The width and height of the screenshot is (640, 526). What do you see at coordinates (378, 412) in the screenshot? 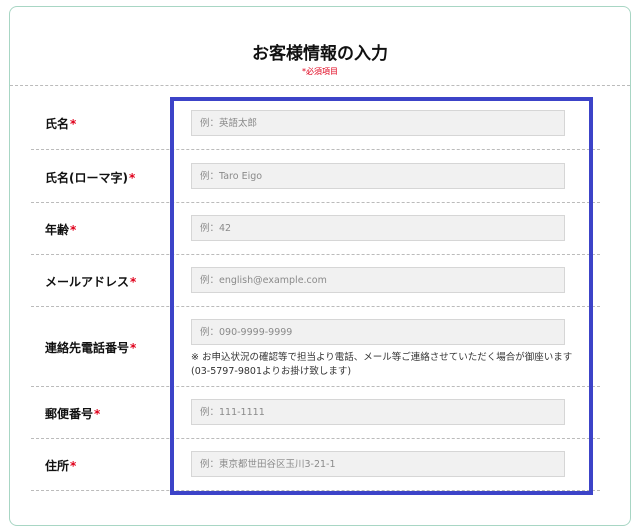
I see `postal-code-input` at bounding box center [378, 412].